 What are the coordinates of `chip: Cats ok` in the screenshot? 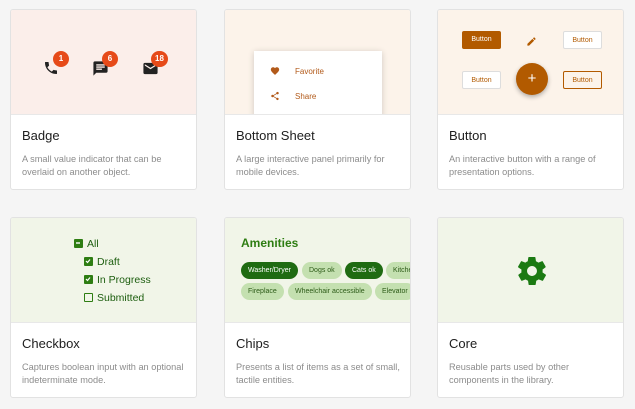 It's located at (364, 270).